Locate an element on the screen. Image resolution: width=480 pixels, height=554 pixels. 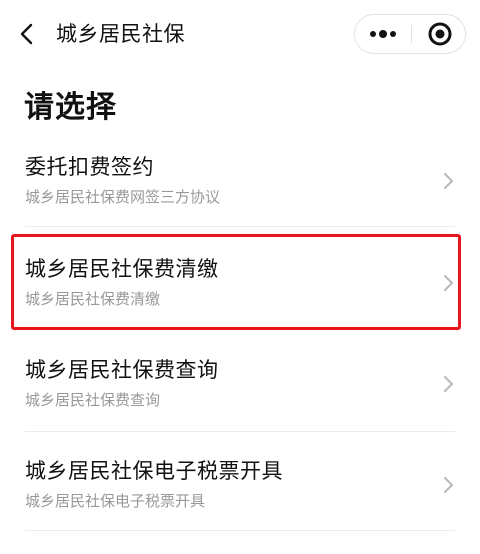
chevron-left-icon is located at coordinates (26, 34).